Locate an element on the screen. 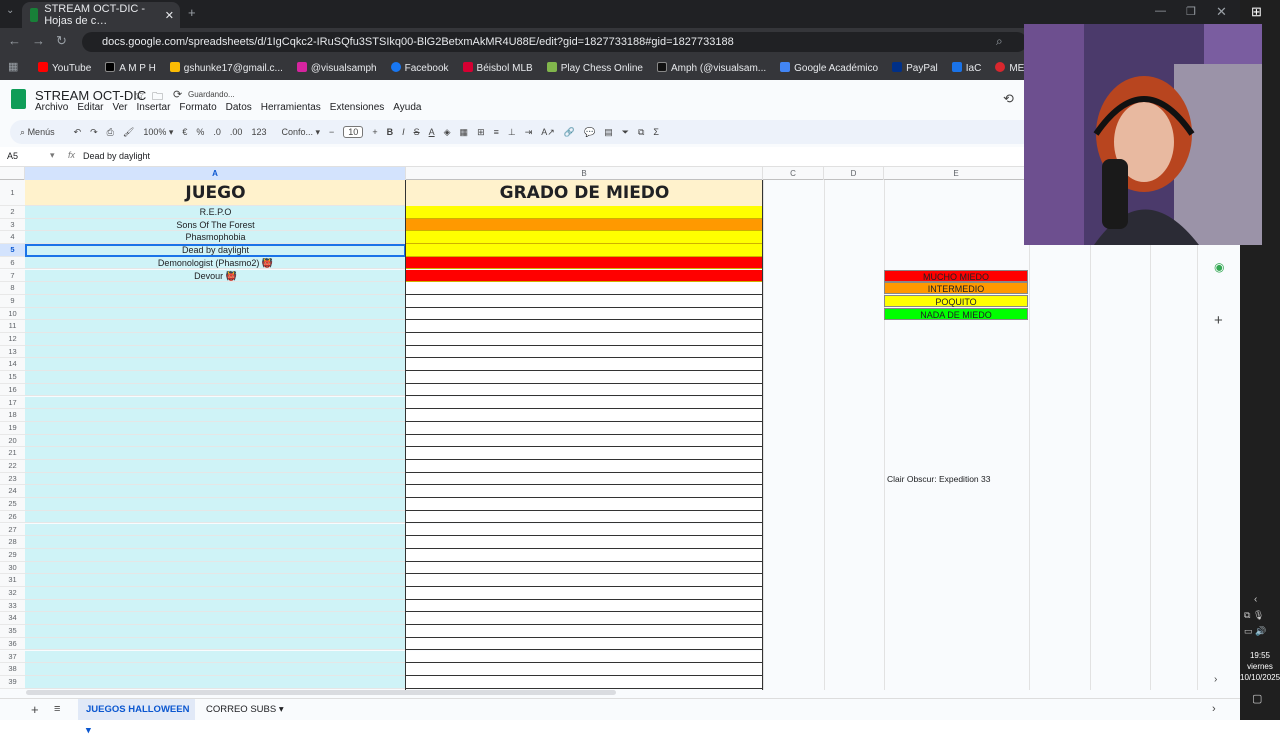 This screenshot has height=741, width=1280. minimize-icon: — is located at coordinates (1160, 11).